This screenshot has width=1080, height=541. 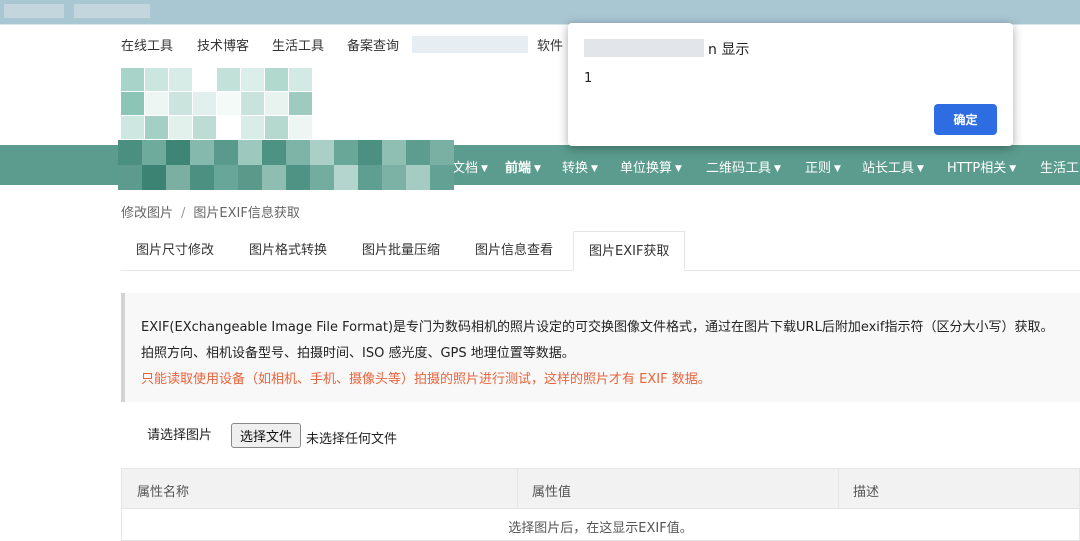 What do you see at coordinates (470, 166) in the screenshot?
I see `nav-item-docs: 文档 ▼` at bounding box center [470, 166].